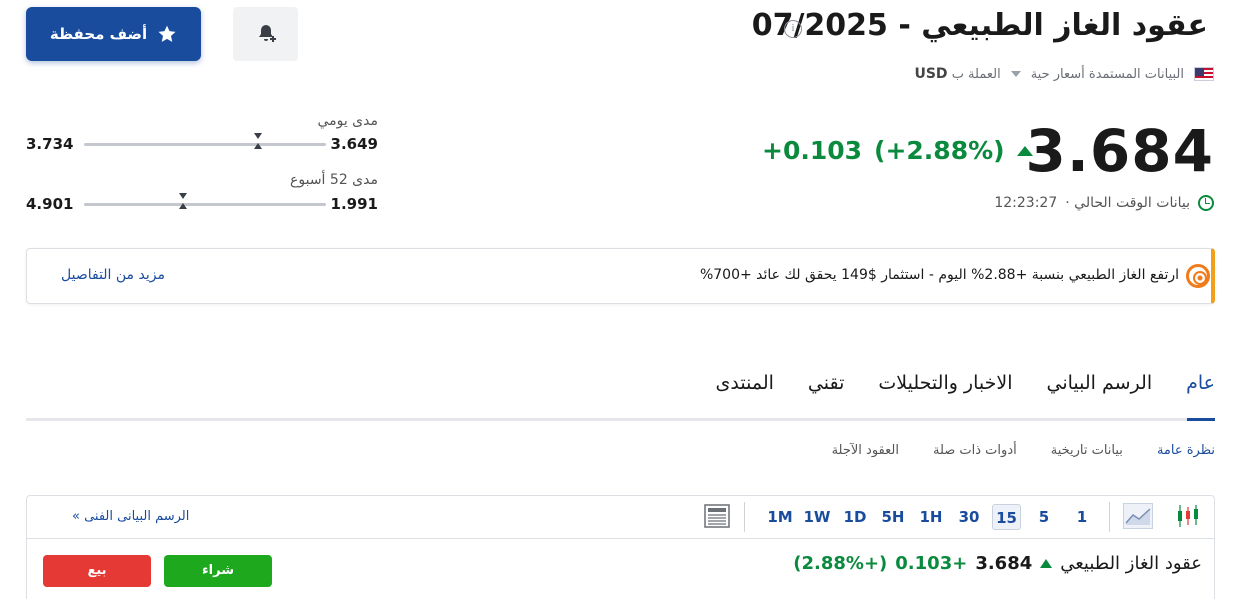  Describe the element at coordinates (113, 275) in the screenshot. I see `more-details-link: مزيد من التفاصيل` at that location.